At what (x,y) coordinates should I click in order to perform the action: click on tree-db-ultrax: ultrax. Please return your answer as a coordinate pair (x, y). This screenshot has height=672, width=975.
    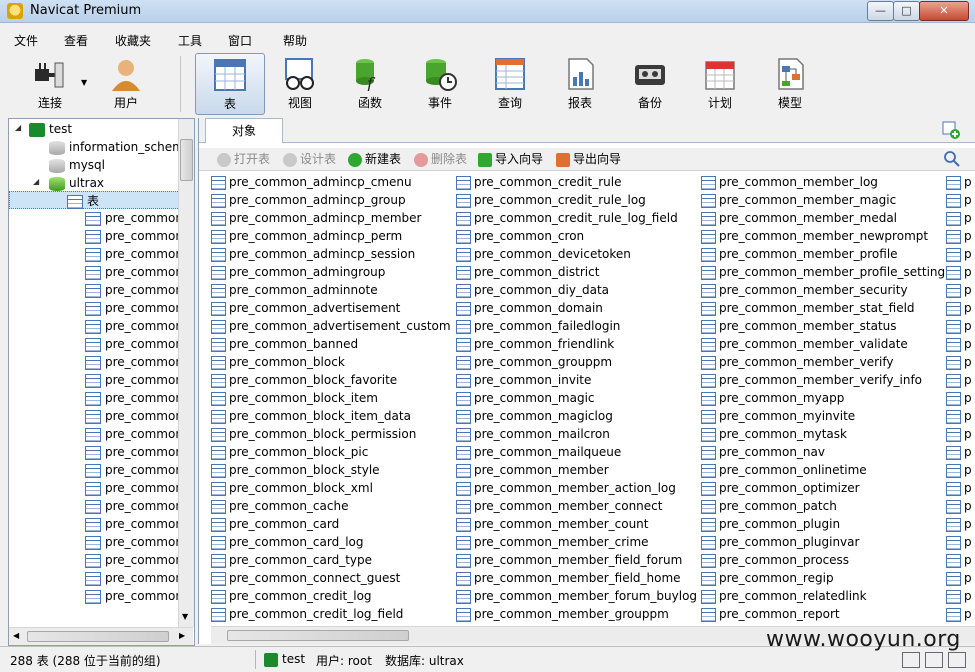
    Looking at the image, I should click on (76, 183).